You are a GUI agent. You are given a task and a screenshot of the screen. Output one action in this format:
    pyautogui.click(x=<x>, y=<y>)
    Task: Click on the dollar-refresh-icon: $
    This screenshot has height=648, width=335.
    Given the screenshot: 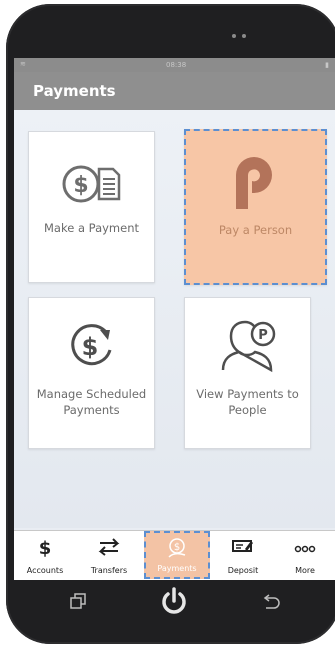 What is the action you would take?
    pyautogui.click(x=90, y=345)
    